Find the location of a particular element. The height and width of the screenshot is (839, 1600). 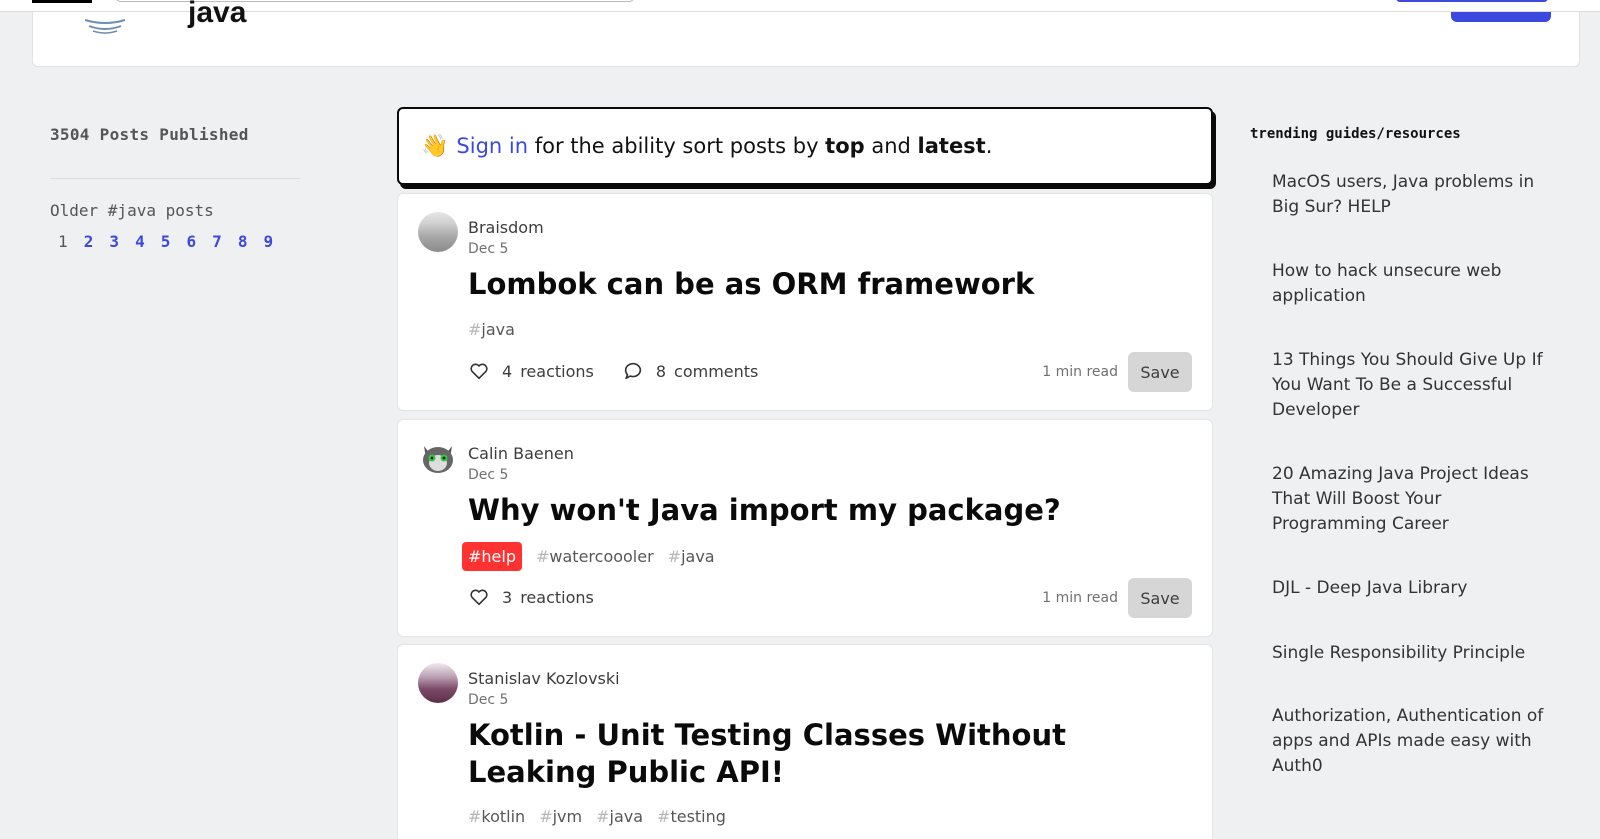

trending-heading: trending guides/resources is located at coordinates (1355, 134).